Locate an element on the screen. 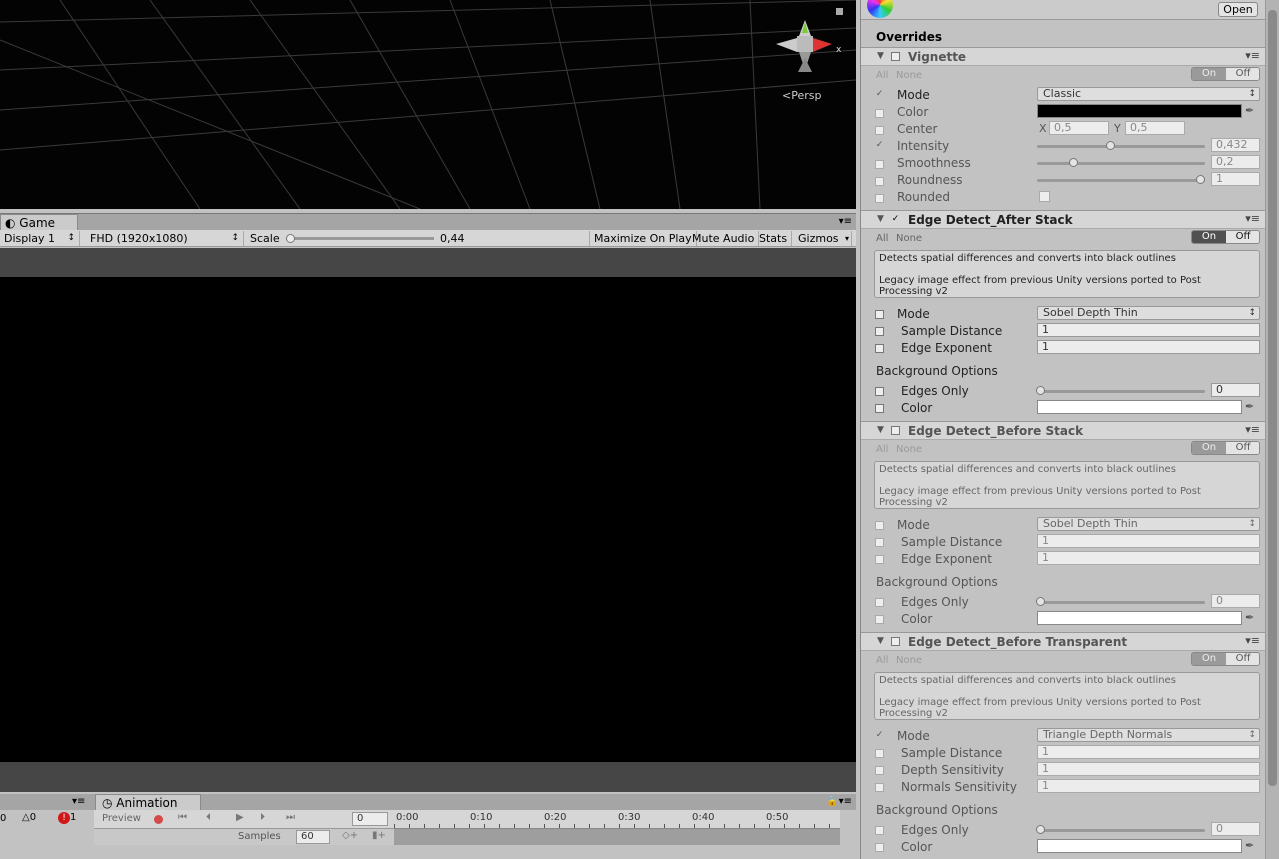 This screenshot has height=859, width=1279. tab-menu-icon: ▾≡ is located at coordinates (845, 221).